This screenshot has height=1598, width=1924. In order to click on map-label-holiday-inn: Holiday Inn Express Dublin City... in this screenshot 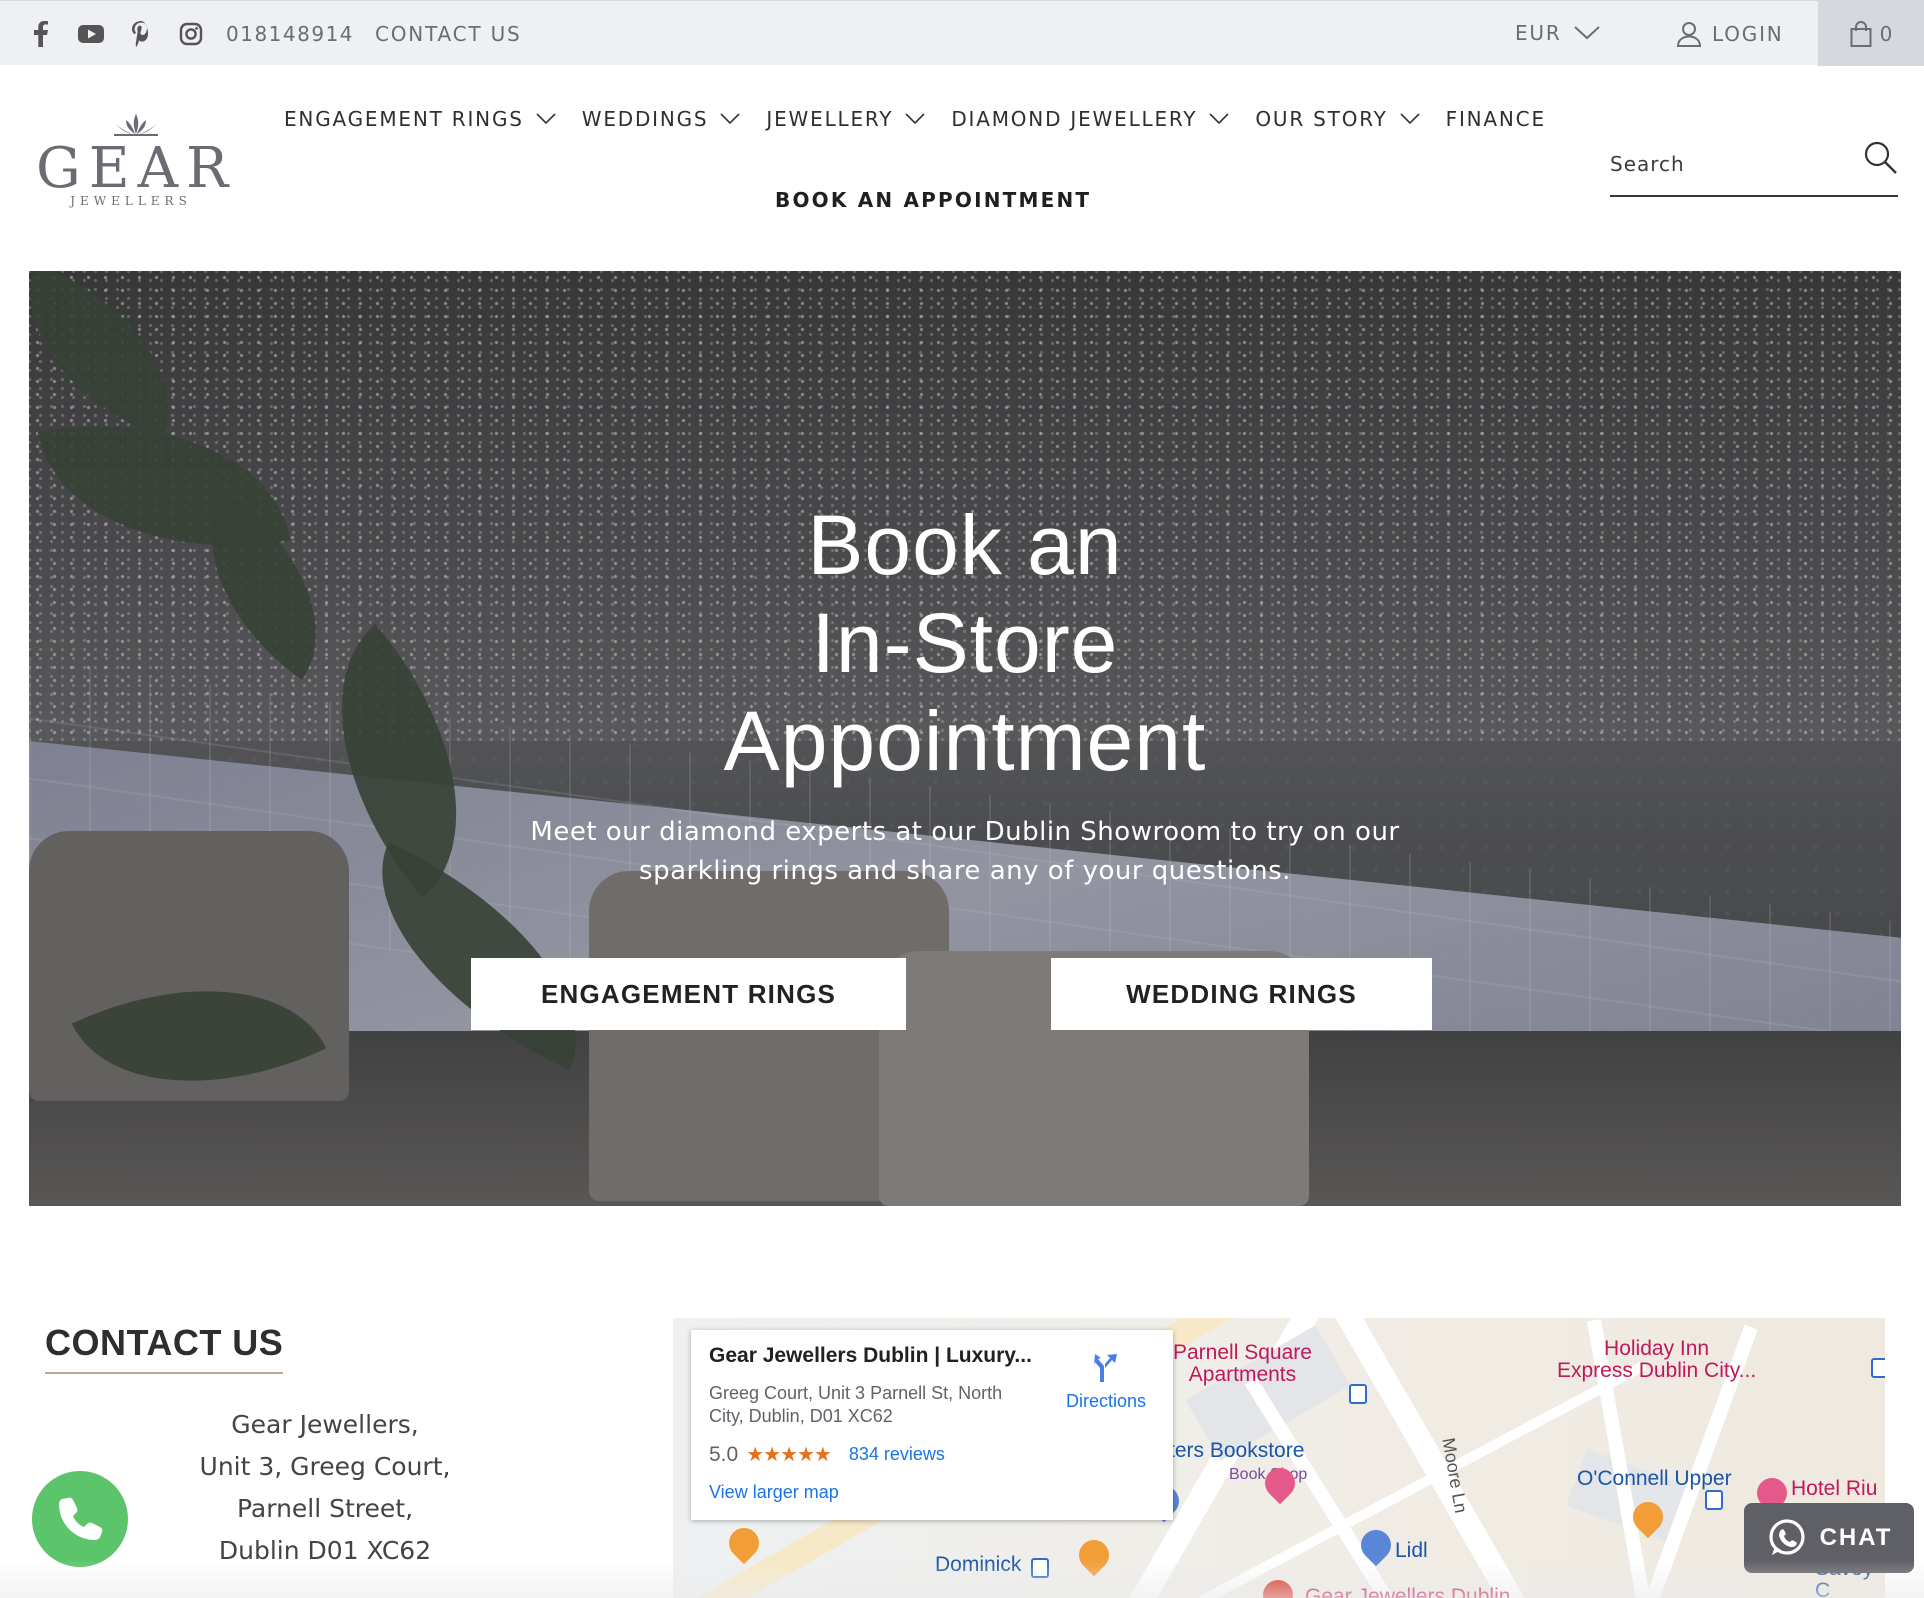, I will do `click(1656, 1360)`.